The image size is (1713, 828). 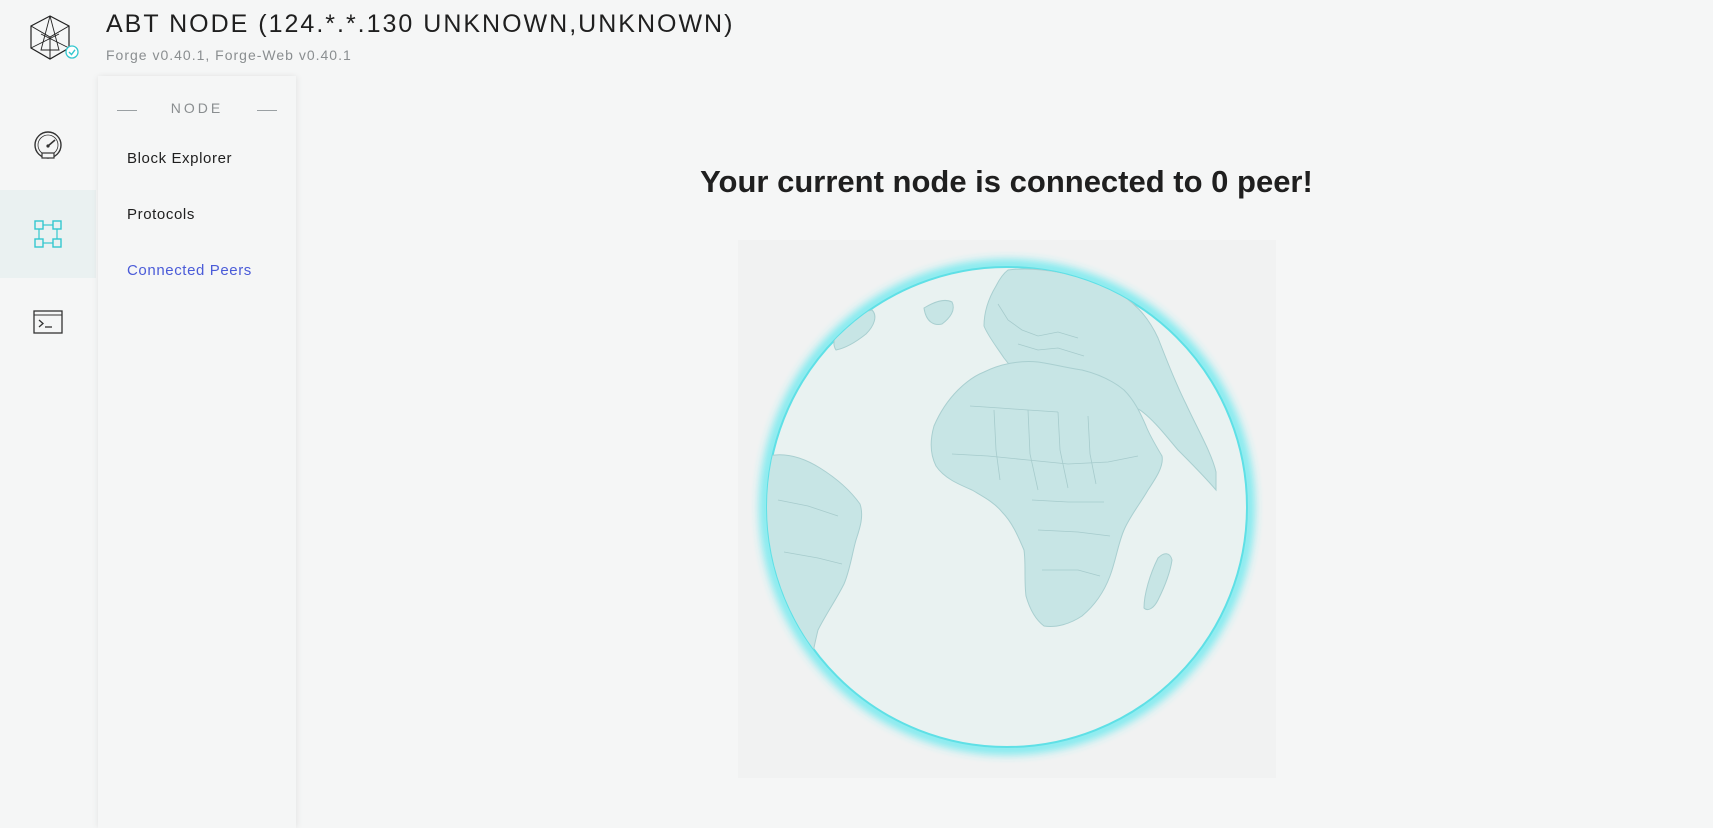 I want to click on rail-item-terminal, so click(x=48, y=322).